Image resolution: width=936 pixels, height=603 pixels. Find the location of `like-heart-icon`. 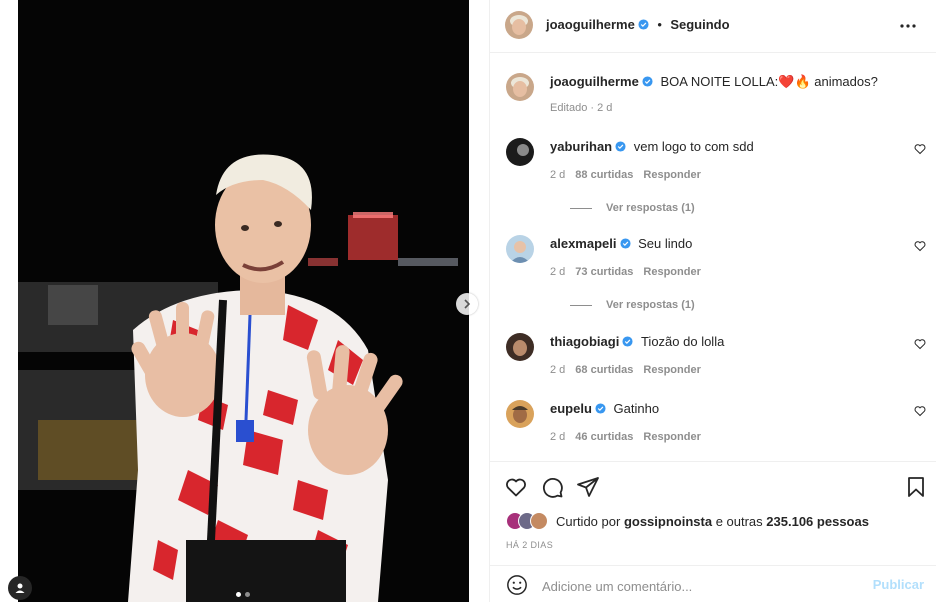

like-heart-icon is located at coordinates (516, 487).